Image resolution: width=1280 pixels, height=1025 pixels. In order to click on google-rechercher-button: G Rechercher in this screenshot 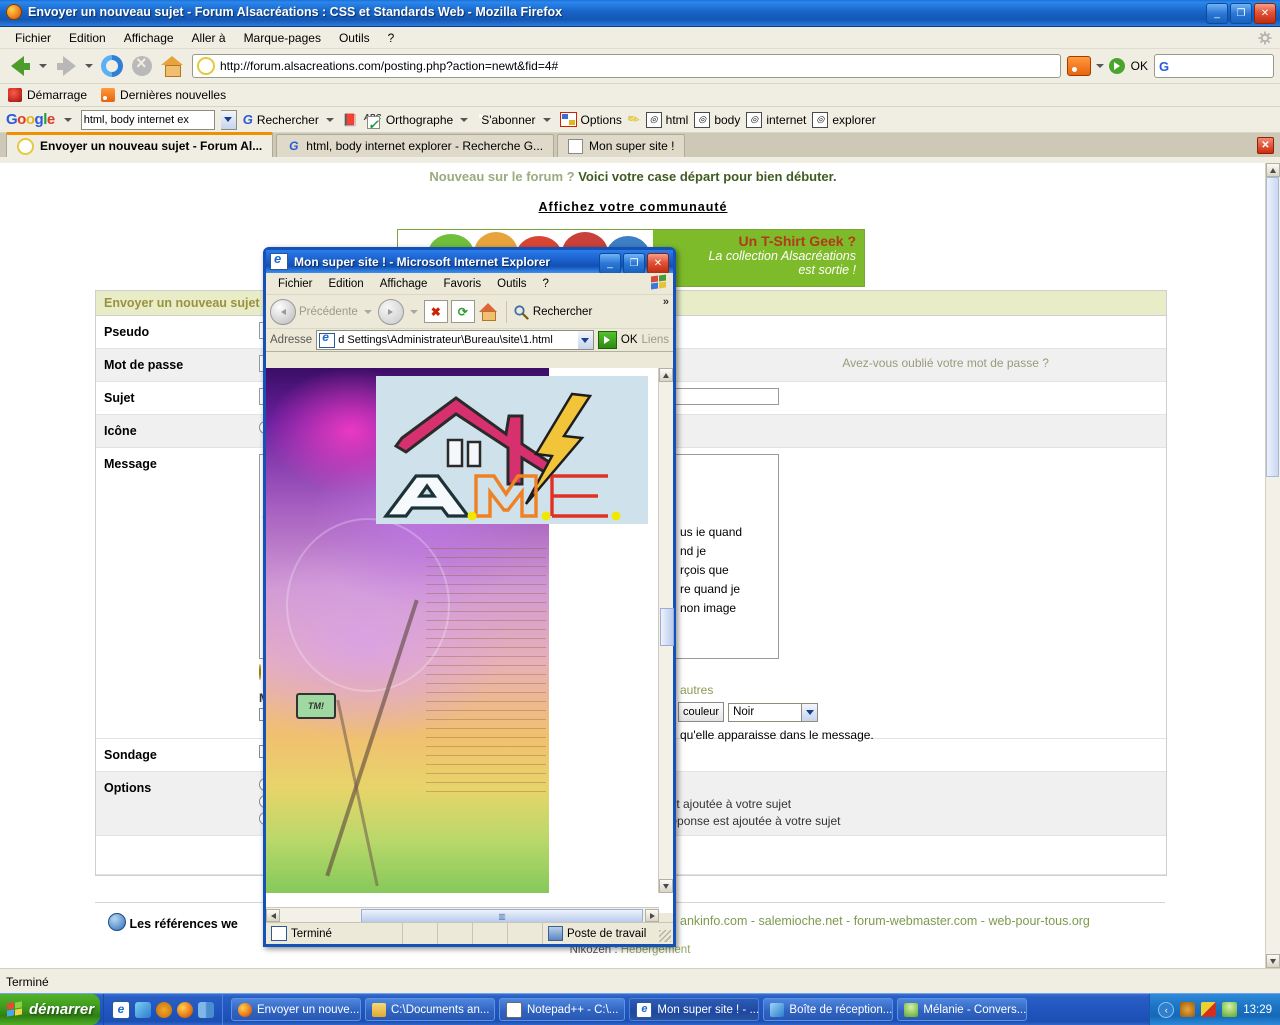, I will do `click(290, 119)`.